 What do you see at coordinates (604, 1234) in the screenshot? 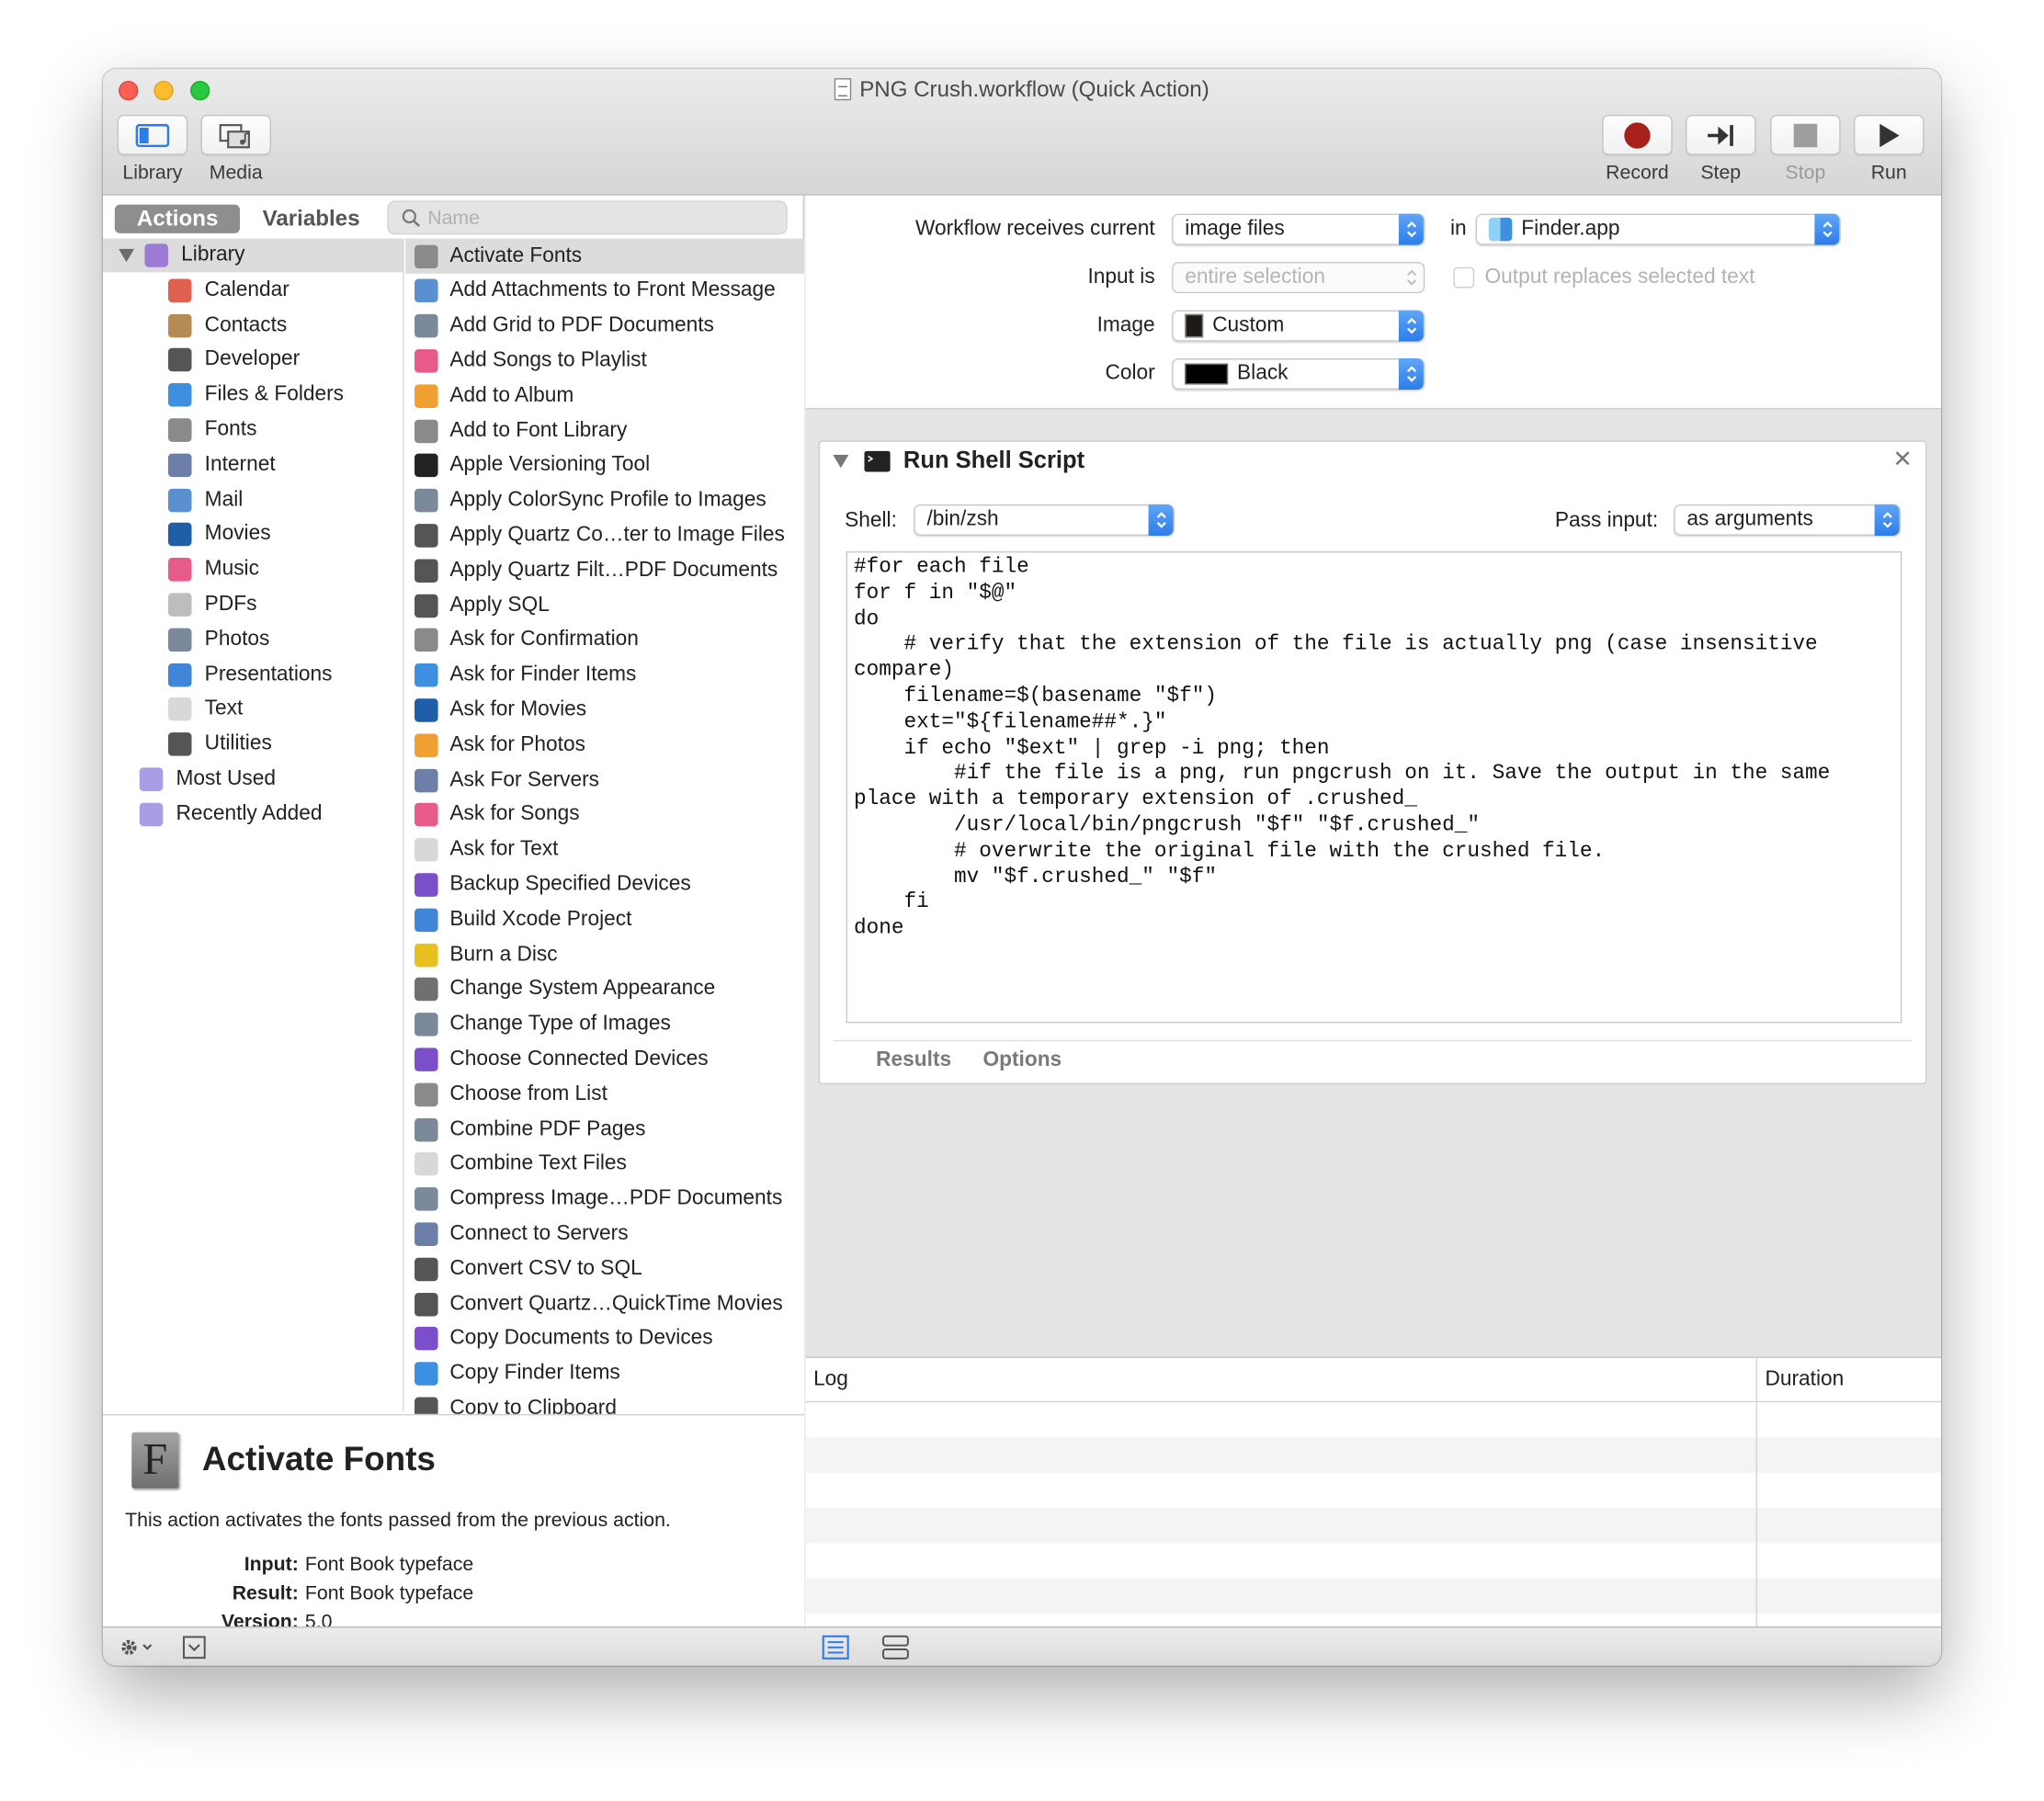
I see `action-item-connect-to-servers: Connect to Servers` at bounding box center [604, 1234].